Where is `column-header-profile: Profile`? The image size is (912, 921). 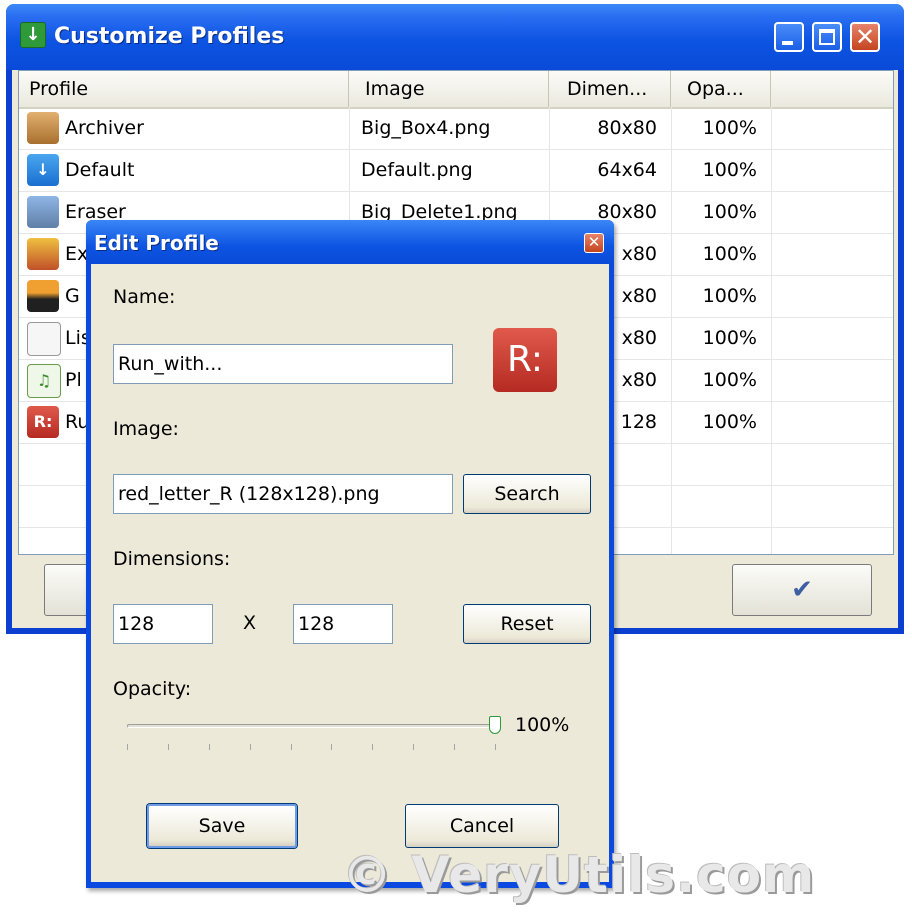 column-header-profile: Profile is located at coordinates (184, 89).